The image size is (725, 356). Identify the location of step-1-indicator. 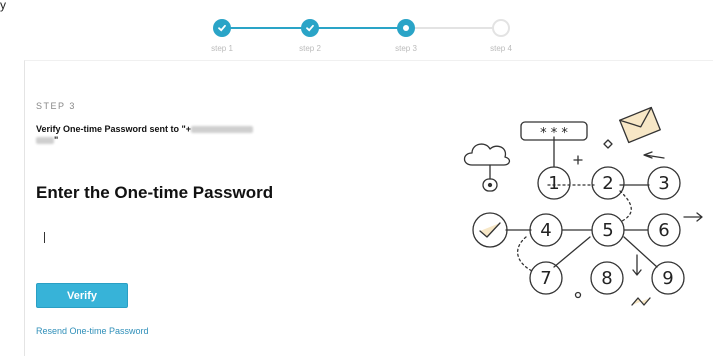
(222, 28).